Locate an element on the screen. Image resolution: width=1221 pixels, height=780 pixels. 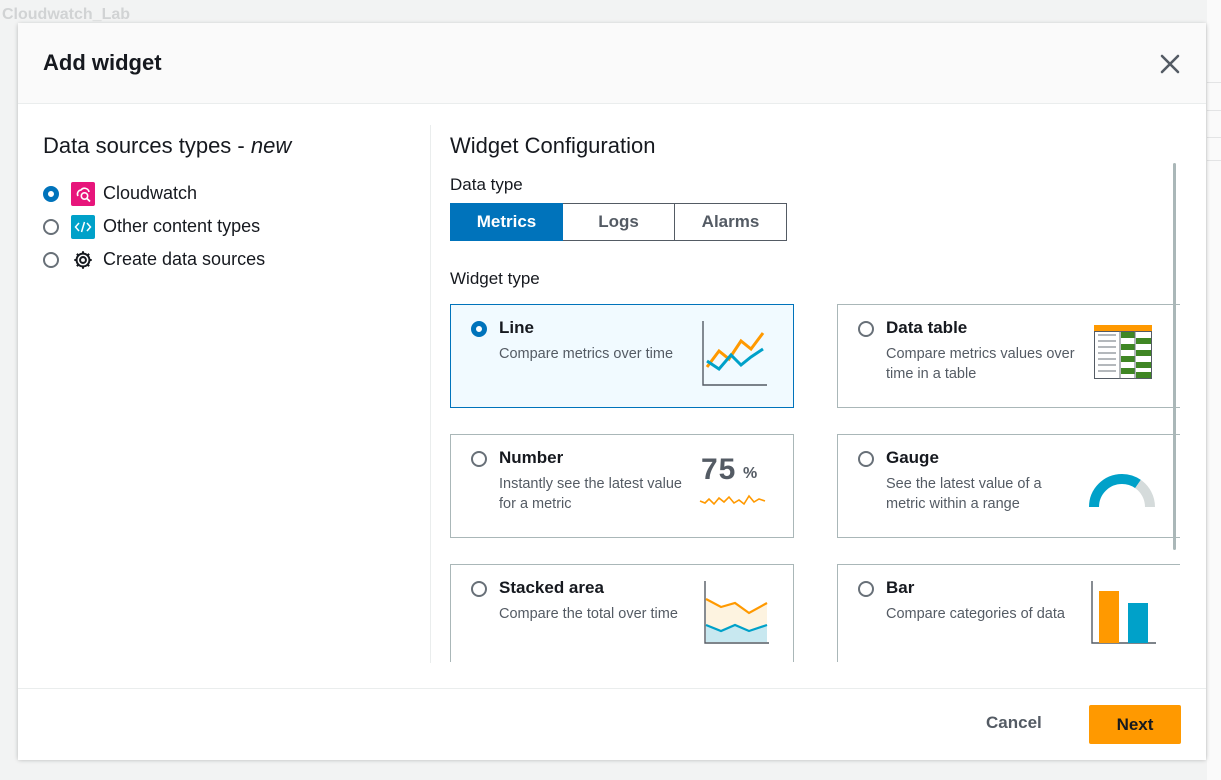
number-art-value: 75 is located at coordinates (719, 469).